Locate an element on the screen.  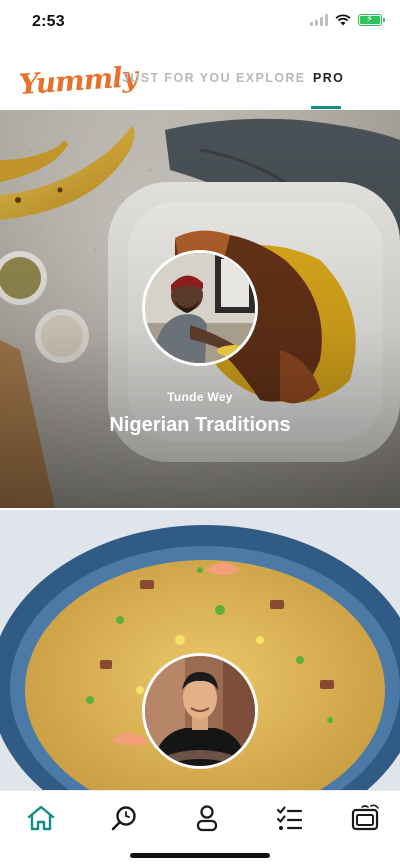
cellular-signal-icon is located at coordinates (319, 20).